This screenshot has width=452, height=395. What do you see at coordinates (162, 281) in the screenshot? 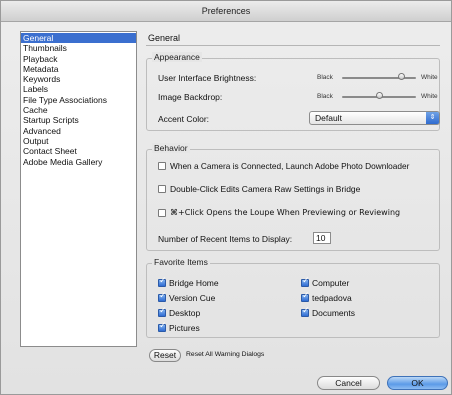
I see `bridge-home-checkbox` at bounding box center [162, 281].